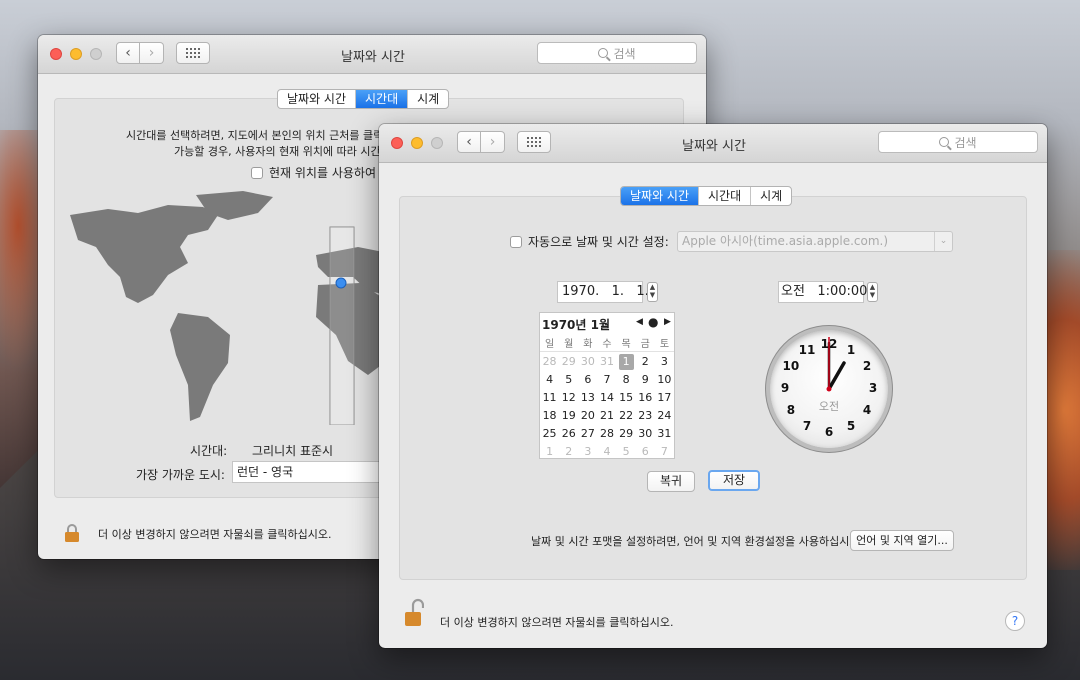 Image resolution: width=1080 pixels, height=680 pixels. Describe the element at coordinates (587, 416) in the screenshot. I see `calendar-day: 20` at that location.